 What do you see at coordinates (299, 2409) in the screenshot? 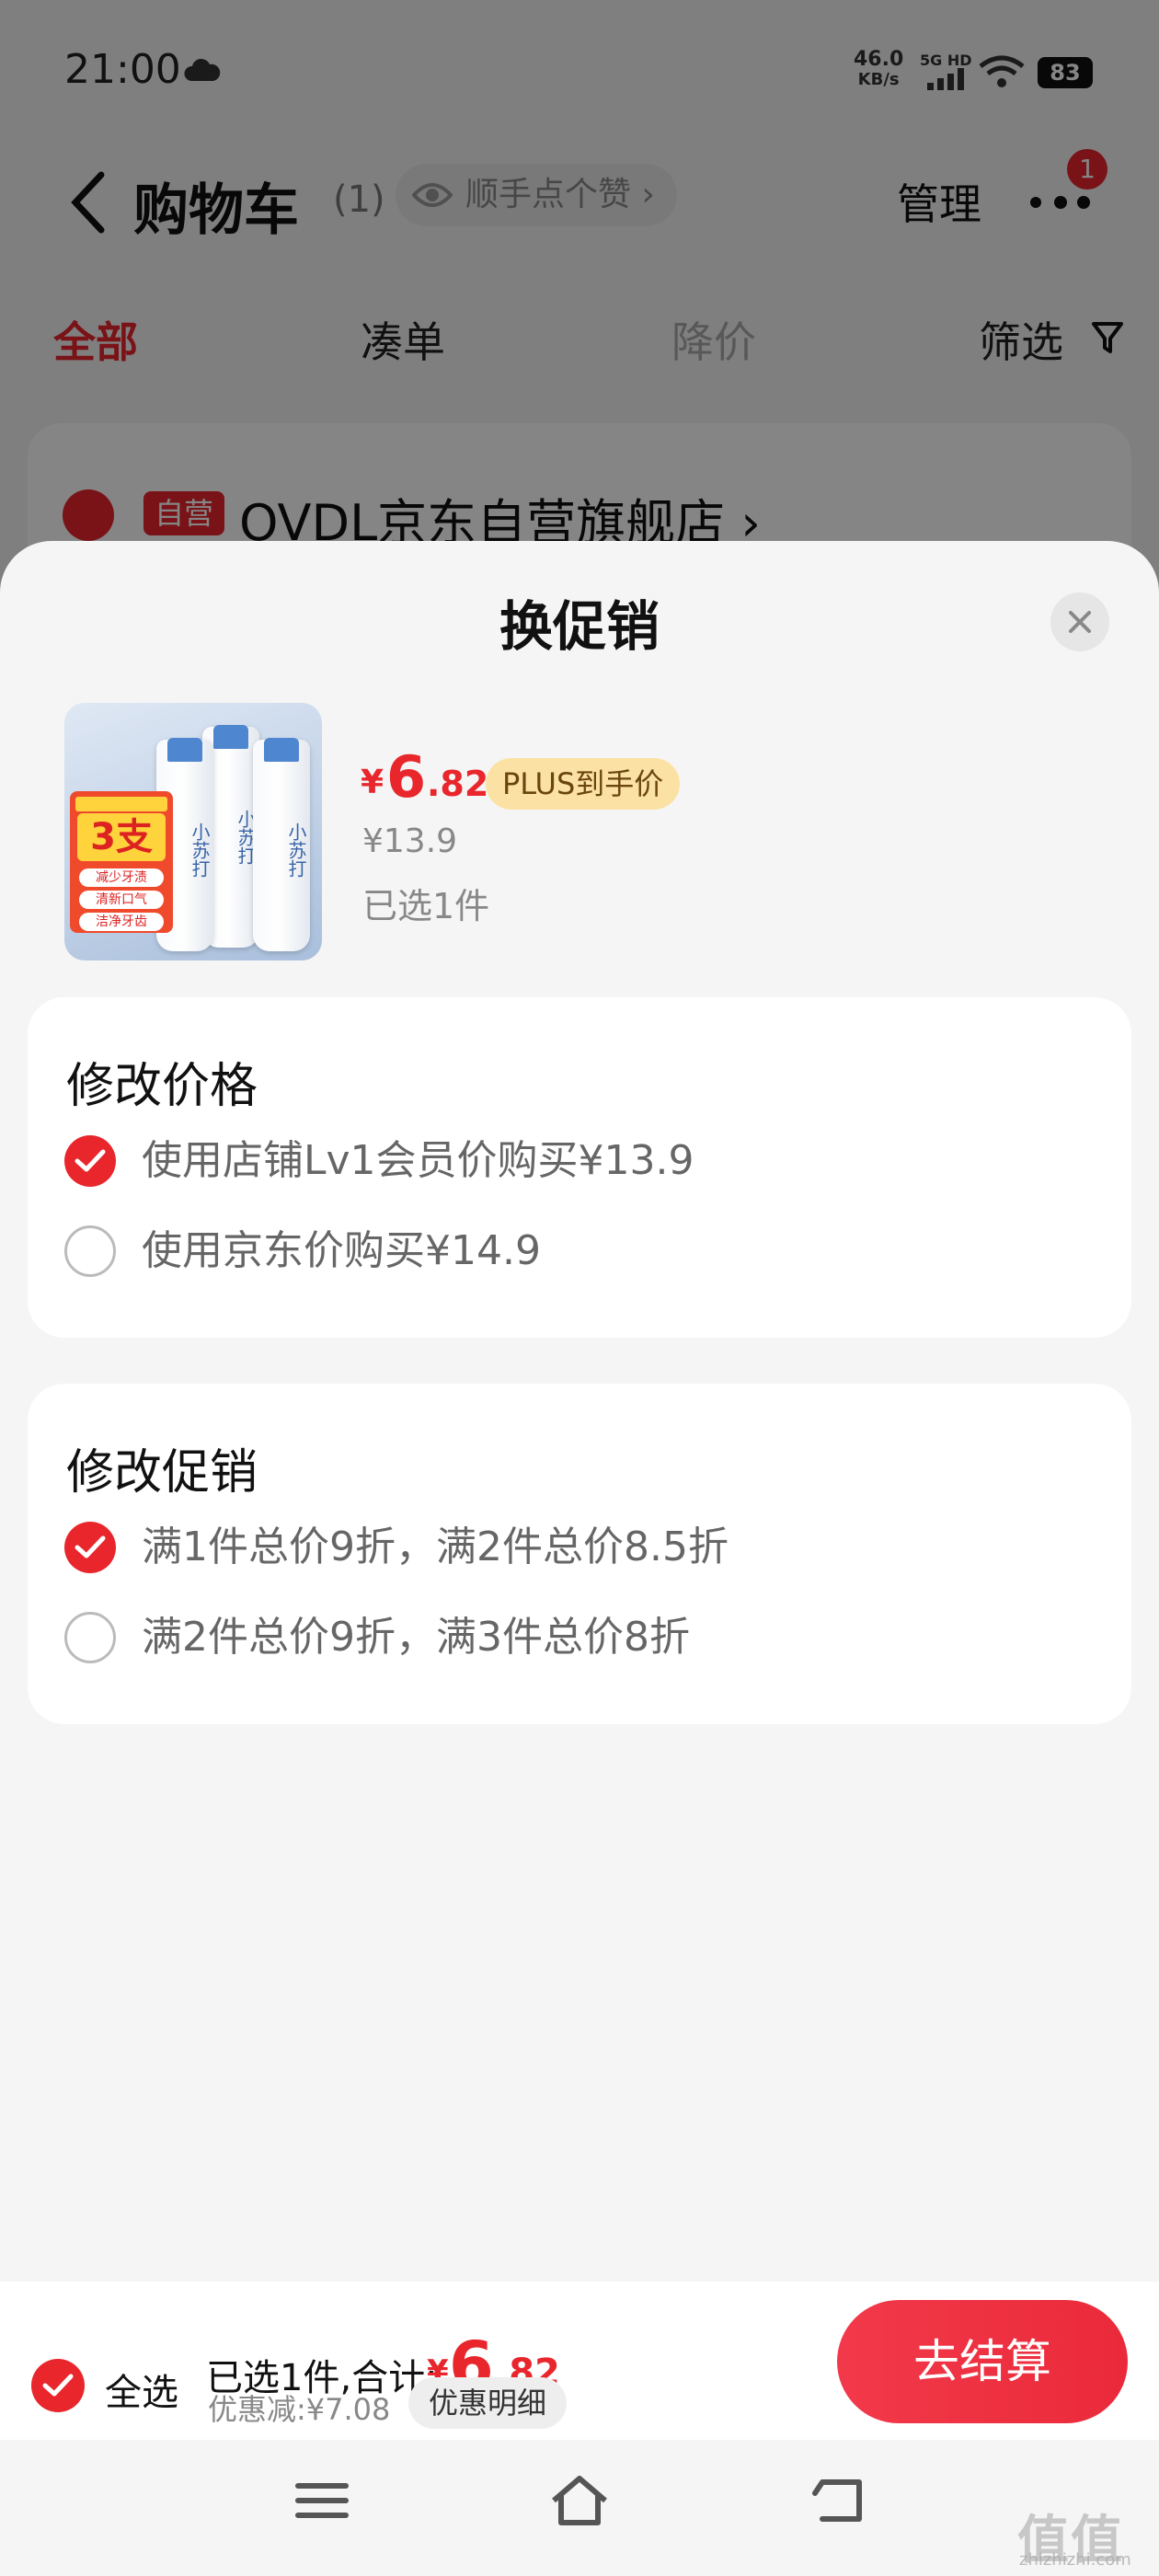
I see `discount-amount: 优惠减:¥7.08` at bounding box center [299, 2409].